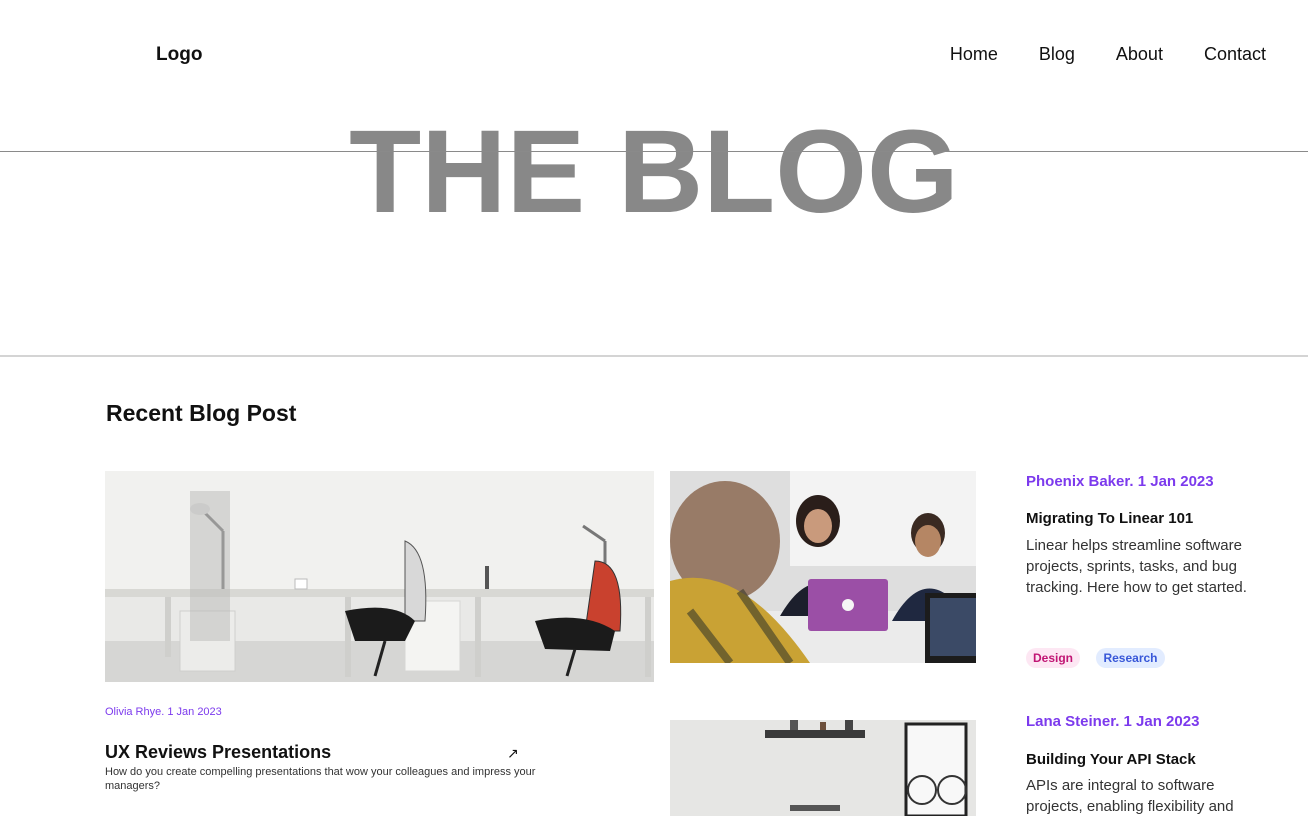  What do you see at coordinates (201, 413) in the screenshot?
I see `section-title: Recent Blog Post` at bounding box center [201, 413].